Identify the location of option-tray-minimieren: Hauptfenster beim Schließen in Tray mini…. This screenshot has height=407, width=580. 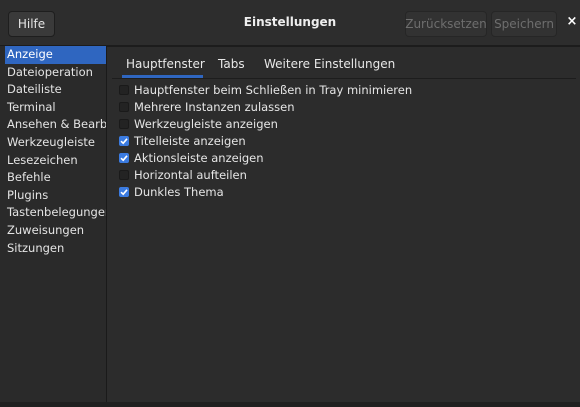
(265, 90).